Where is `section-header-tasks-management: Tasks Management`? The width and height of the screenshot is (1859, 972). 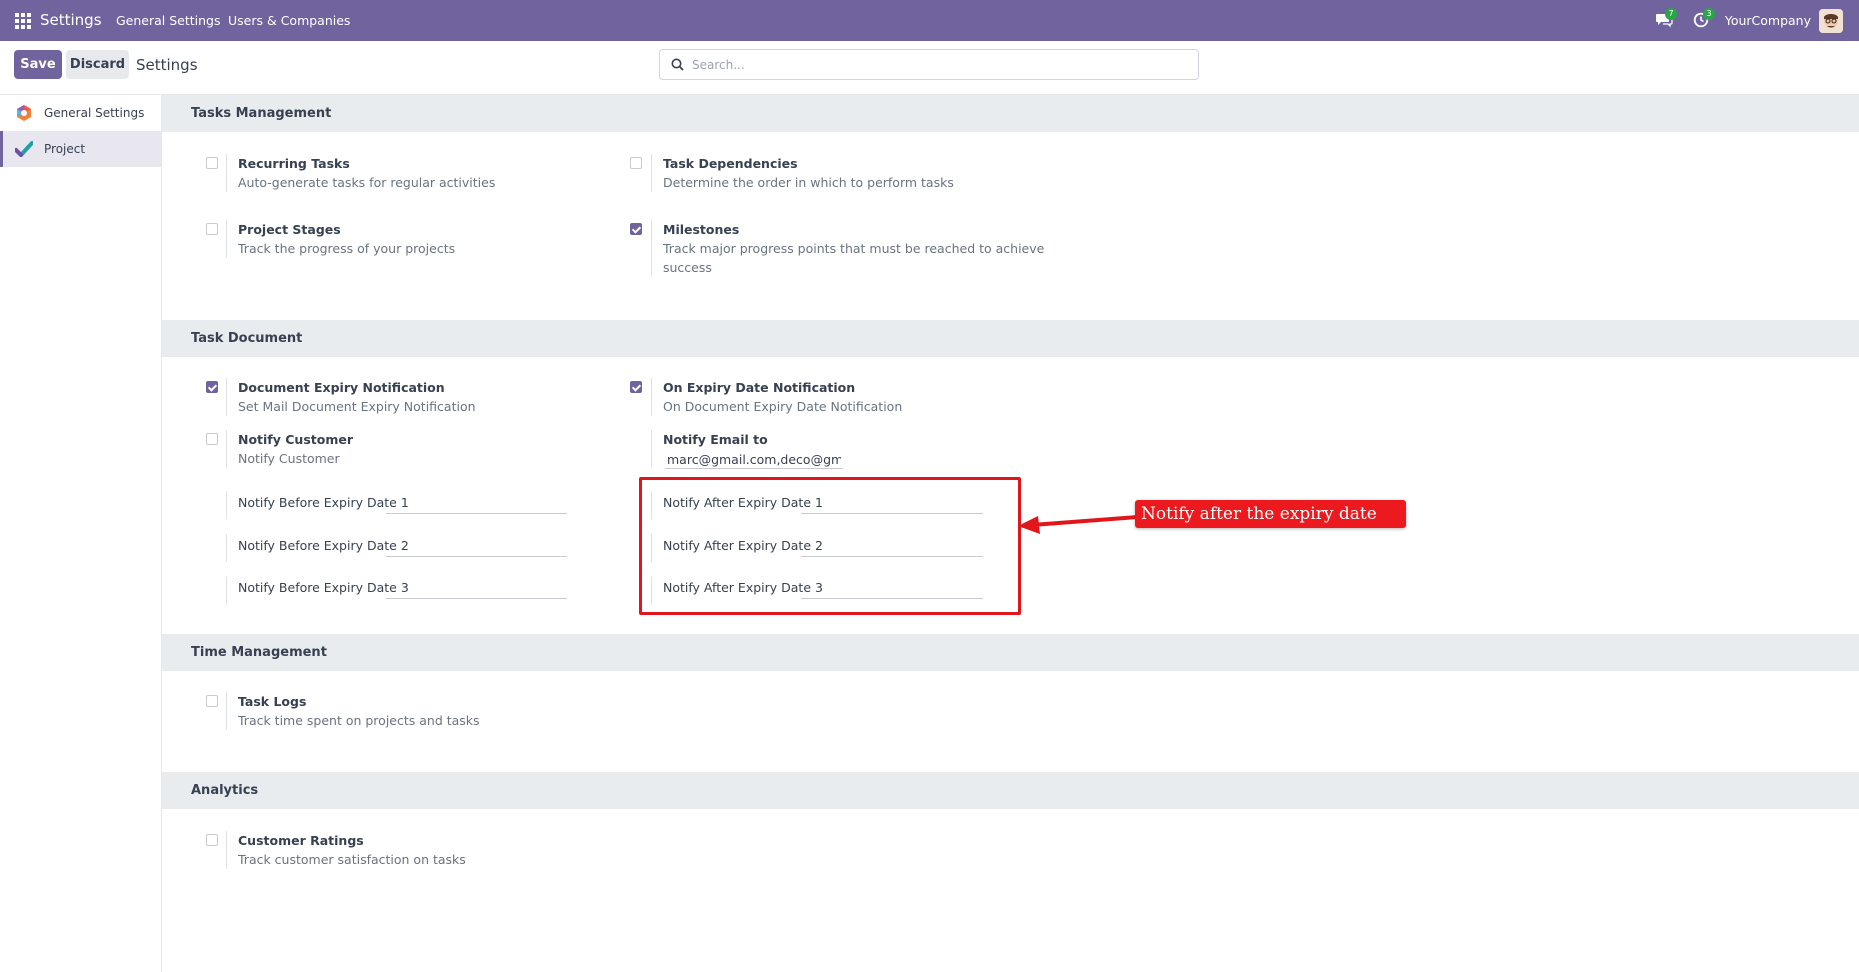
section-header-tasks-management: Tasks Management is located at coordinates (1010, 113).